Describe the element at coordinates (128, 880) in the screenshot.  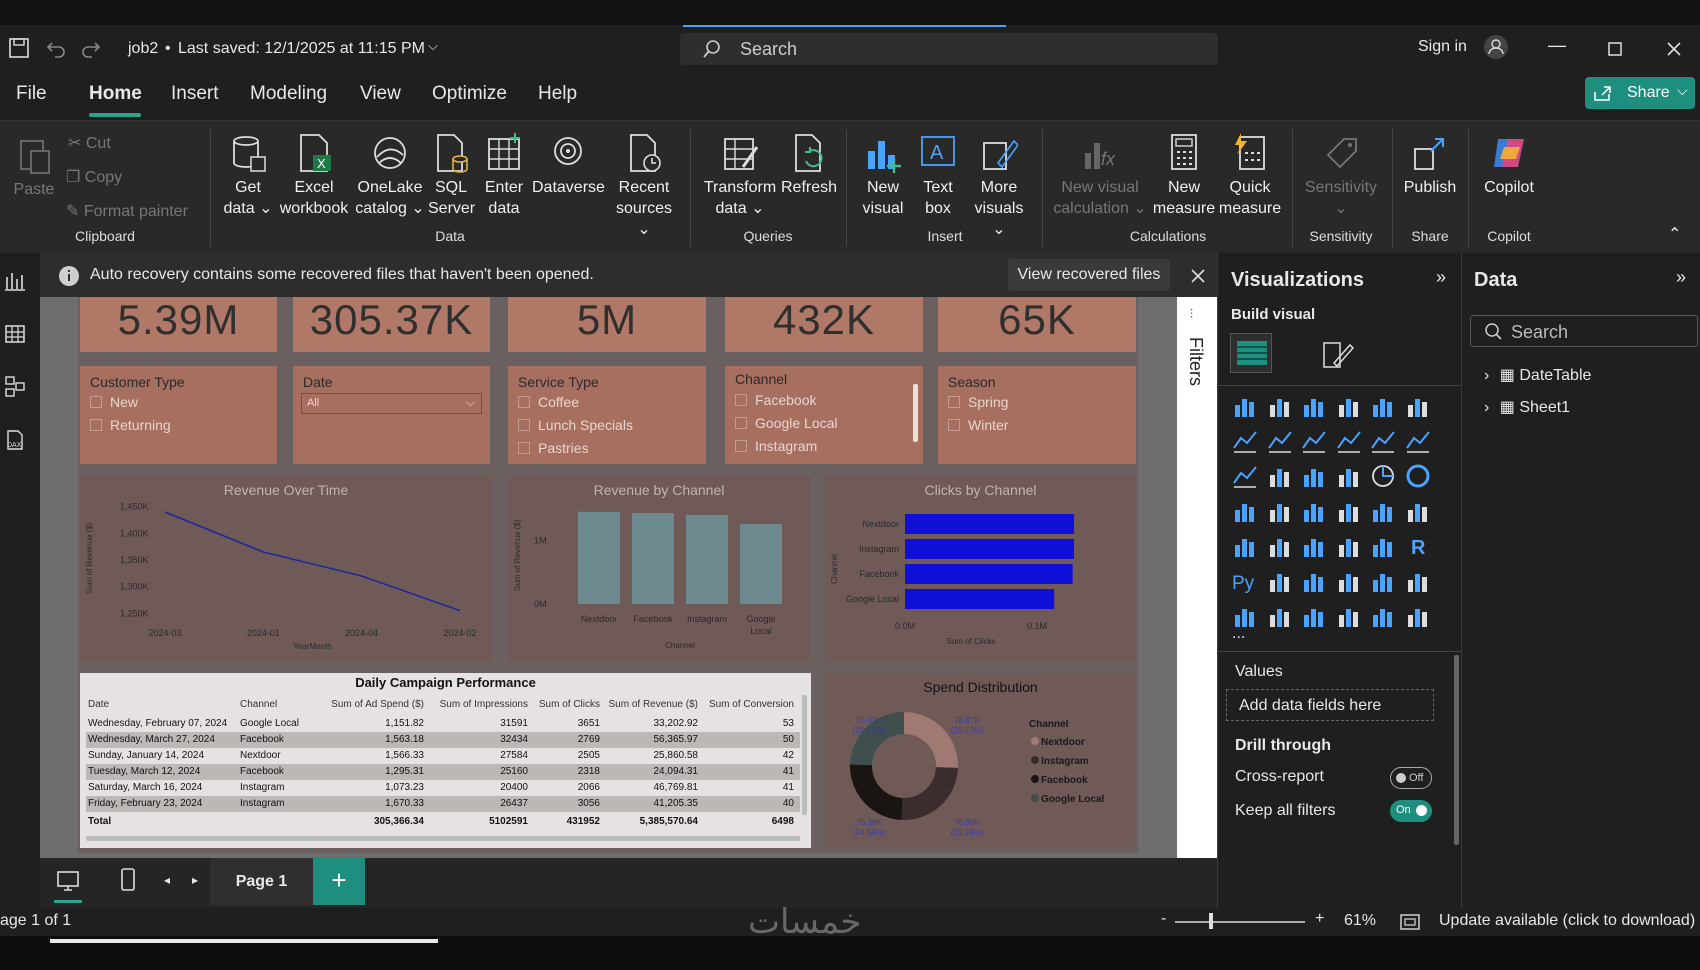
I see `mobile-layout-icon` at that location.